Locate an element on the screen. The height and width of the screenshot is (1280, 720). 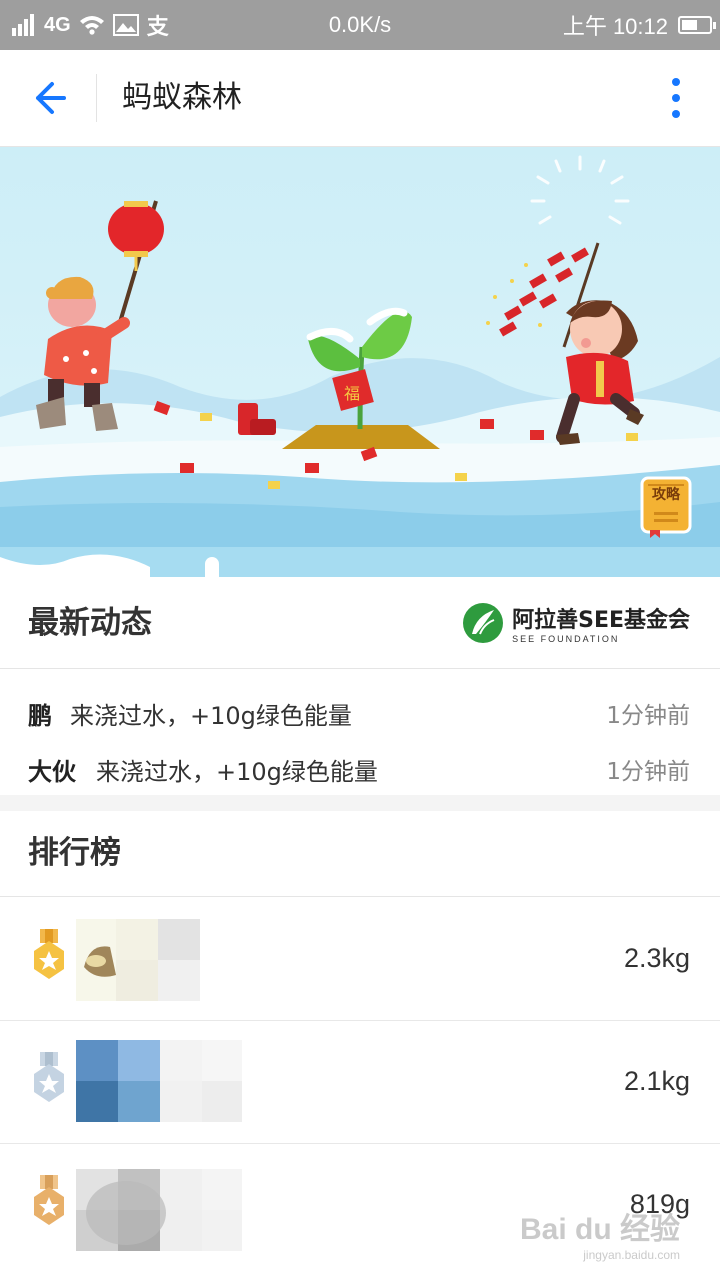
back-button is located at coordinates (49, 98).